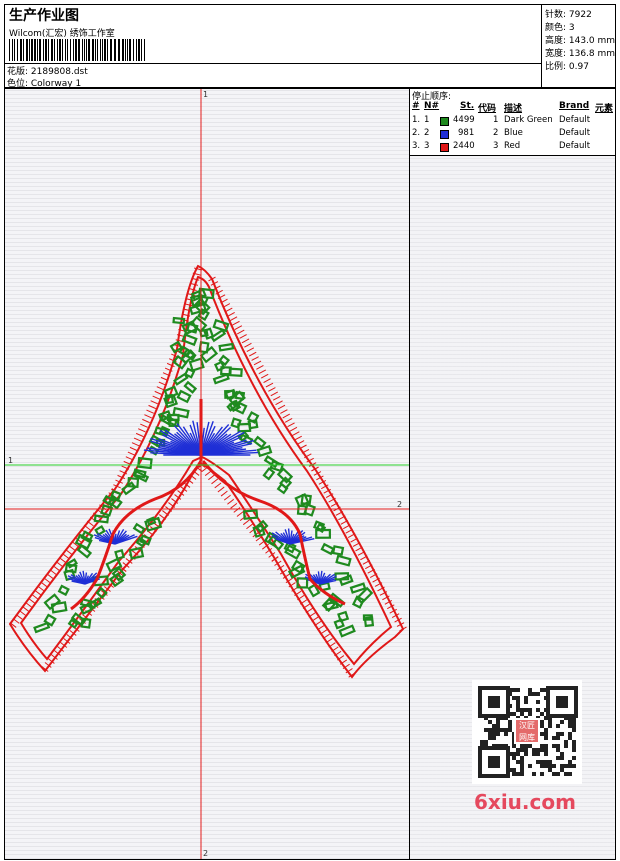 The height and width of the screenshot is (861, 620). I want to click on row-stitches: 4499, so click(464, 120).